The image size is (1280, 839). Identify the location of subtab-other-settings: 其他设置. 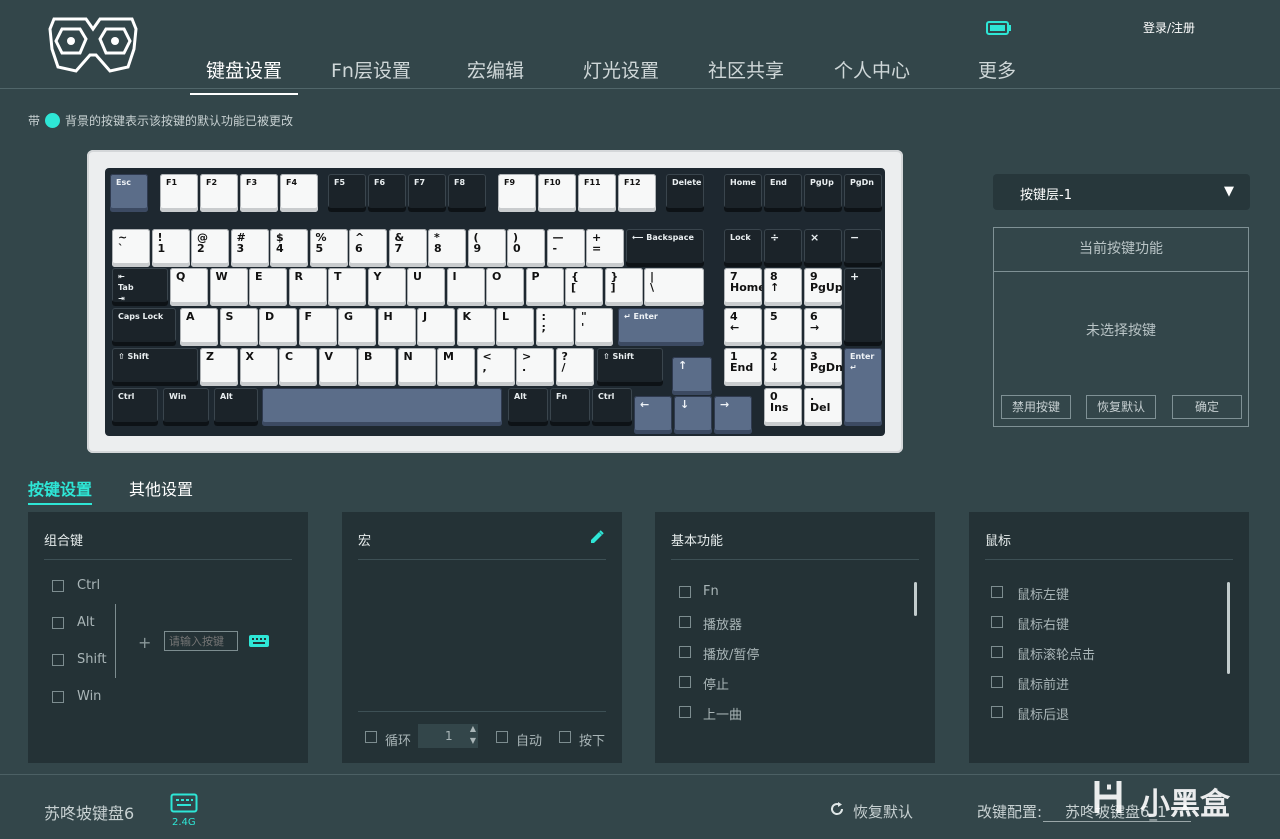
(161, 488).